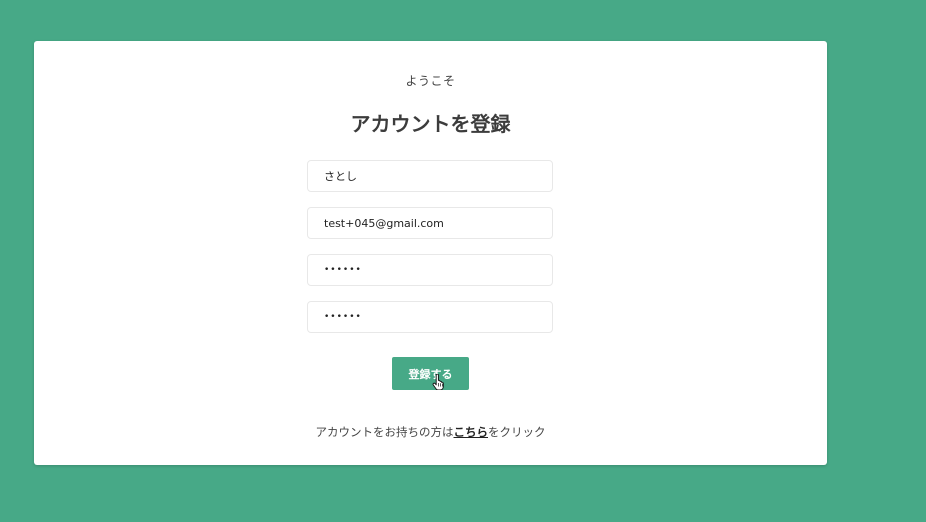 This screenshot has width=926, height=522. Describe the element at coordinates (517, 432) in the screenshot. I see `login-prompt-suffix: をクリック` at that location.